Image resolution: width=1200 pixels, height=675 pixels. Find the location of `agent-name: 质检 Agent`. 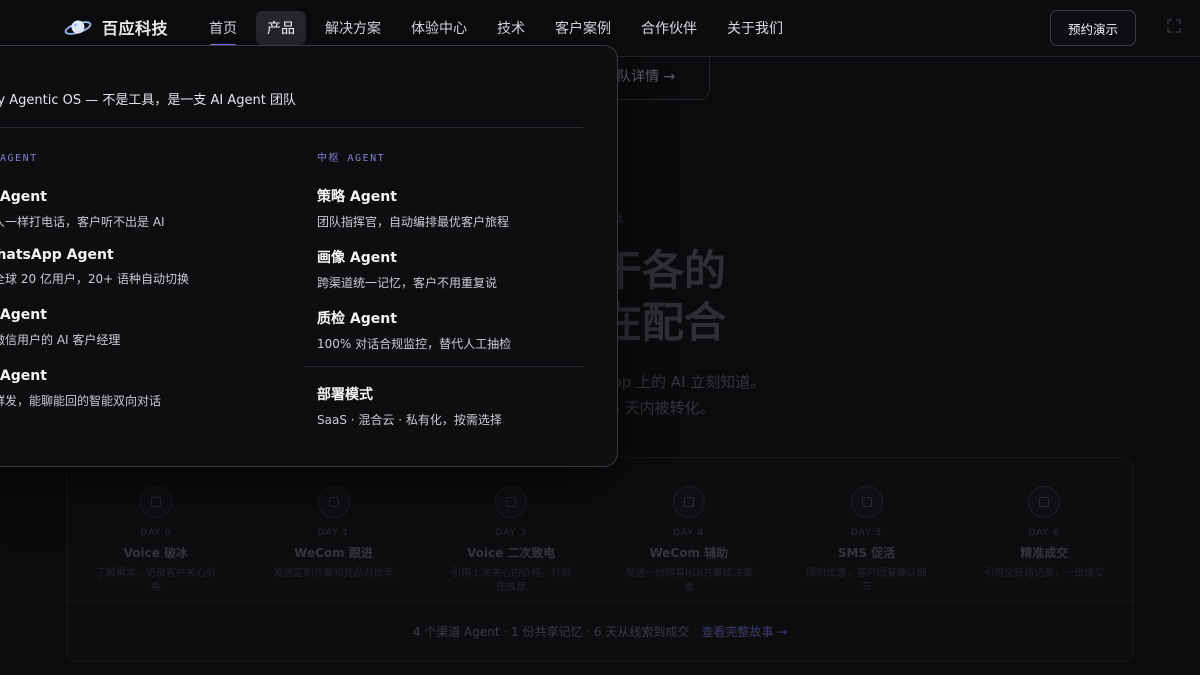

agent-name: 质检 Agent is located at coordinates (357, 319).